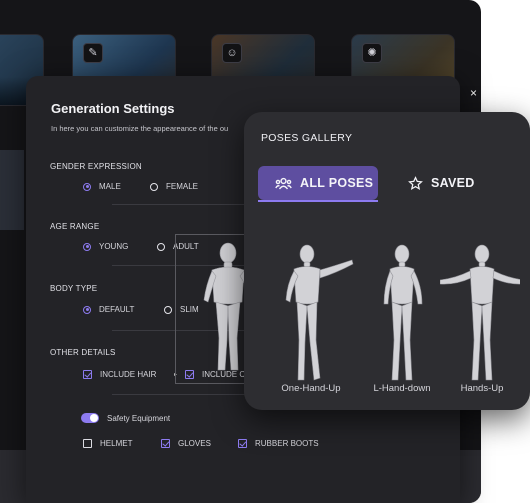 The width and height of the screenshot is (530, 503). I want to click on radio-label: MALE, so click(110, 186).